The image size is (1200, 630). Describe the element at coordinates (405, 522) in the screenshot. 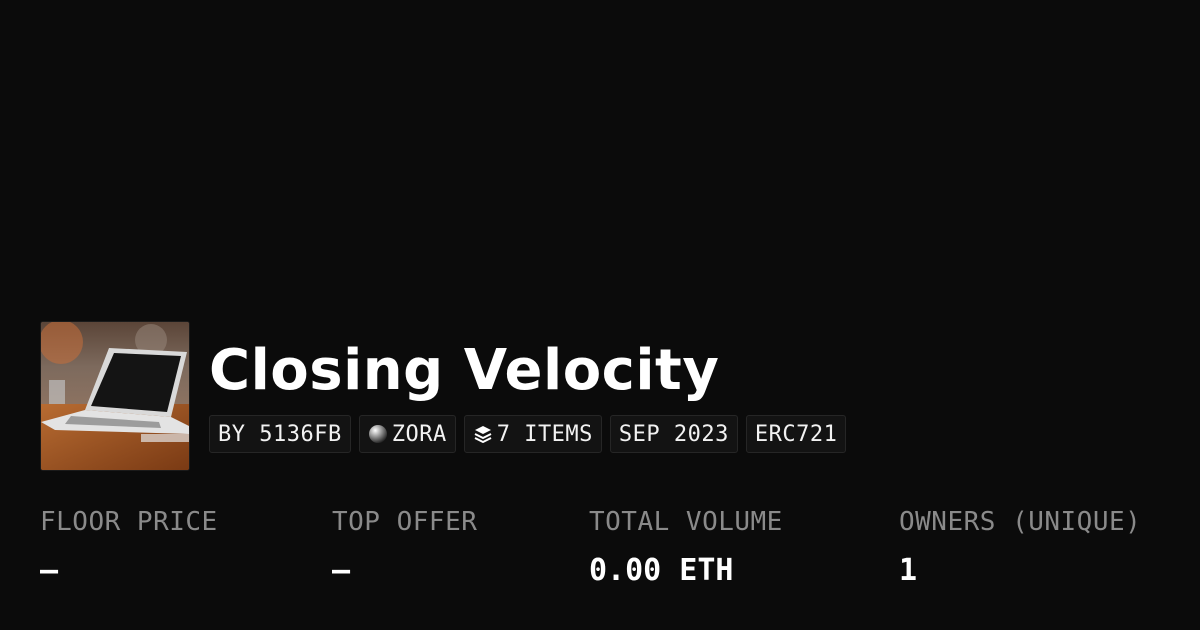

I see `top-offer-label: TOP OFFER` at that location.